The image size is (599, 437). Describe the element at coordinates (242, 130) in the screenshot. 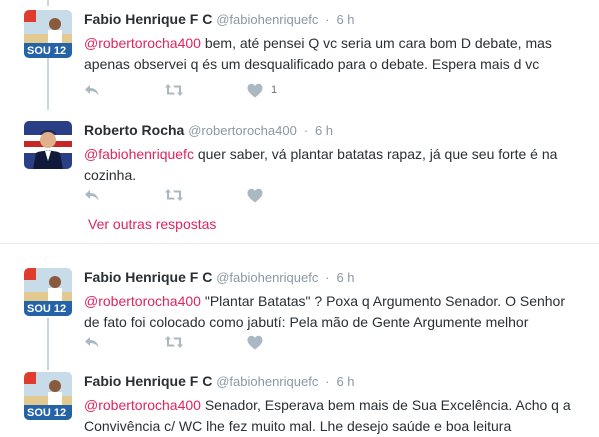

I see `username: @robertorocha400` at that location.